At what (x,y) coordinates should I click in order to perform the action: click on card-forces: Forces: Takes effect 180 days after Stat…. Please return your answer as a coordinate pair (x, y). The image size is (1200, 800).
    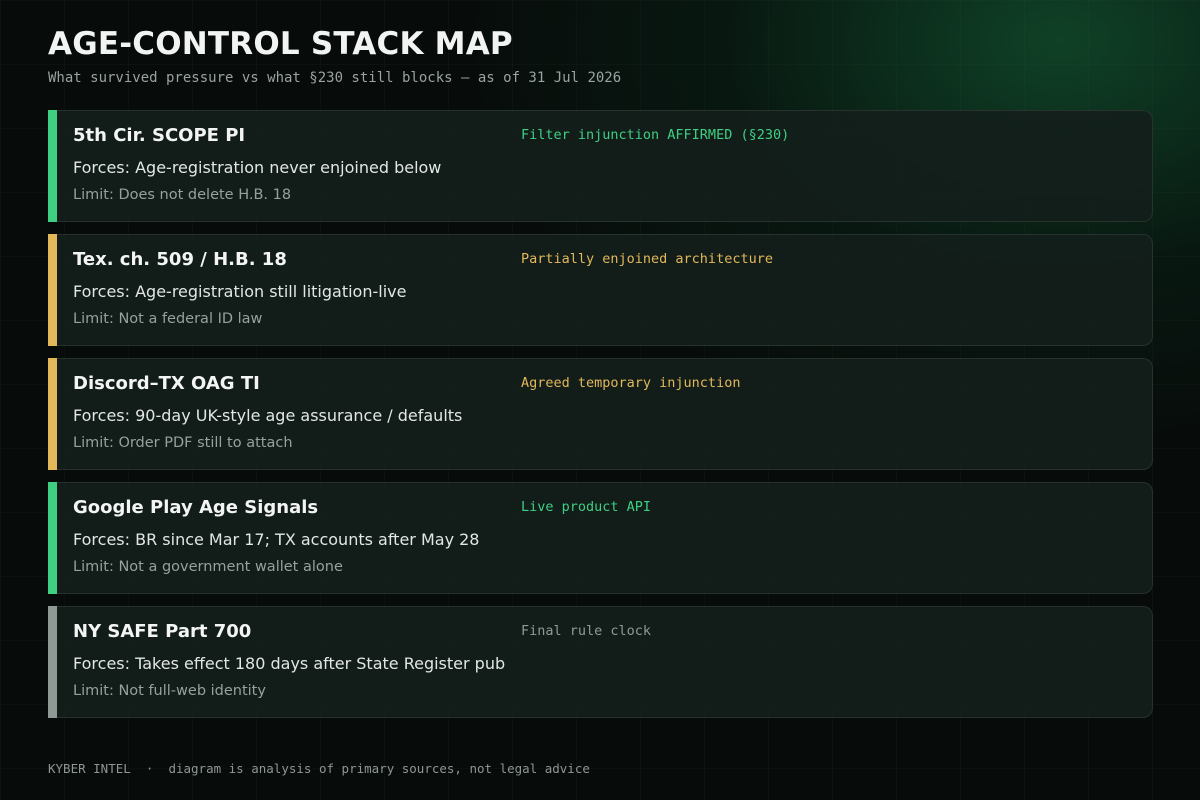
    Looking at the image, I should click on (289, 663).